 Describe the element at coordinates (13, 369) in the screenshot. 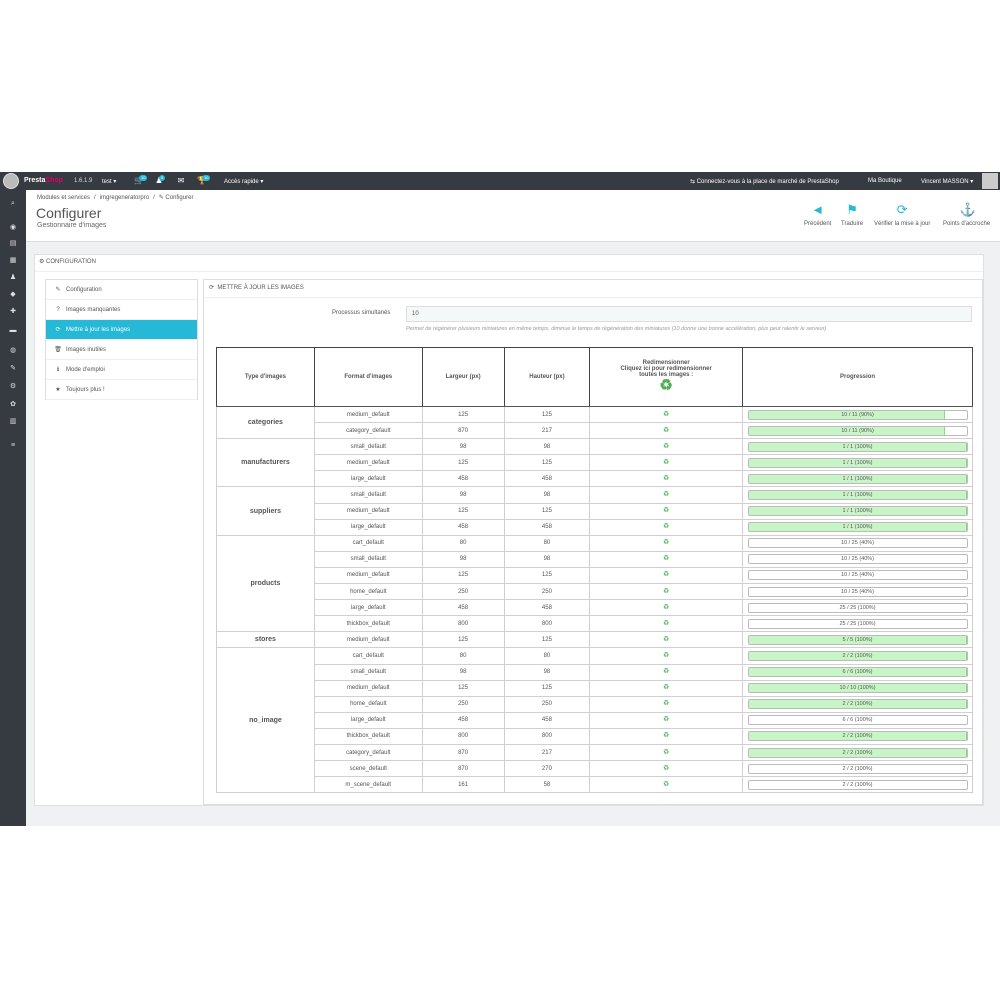

I see `preferences-icon: ✎` at that location.